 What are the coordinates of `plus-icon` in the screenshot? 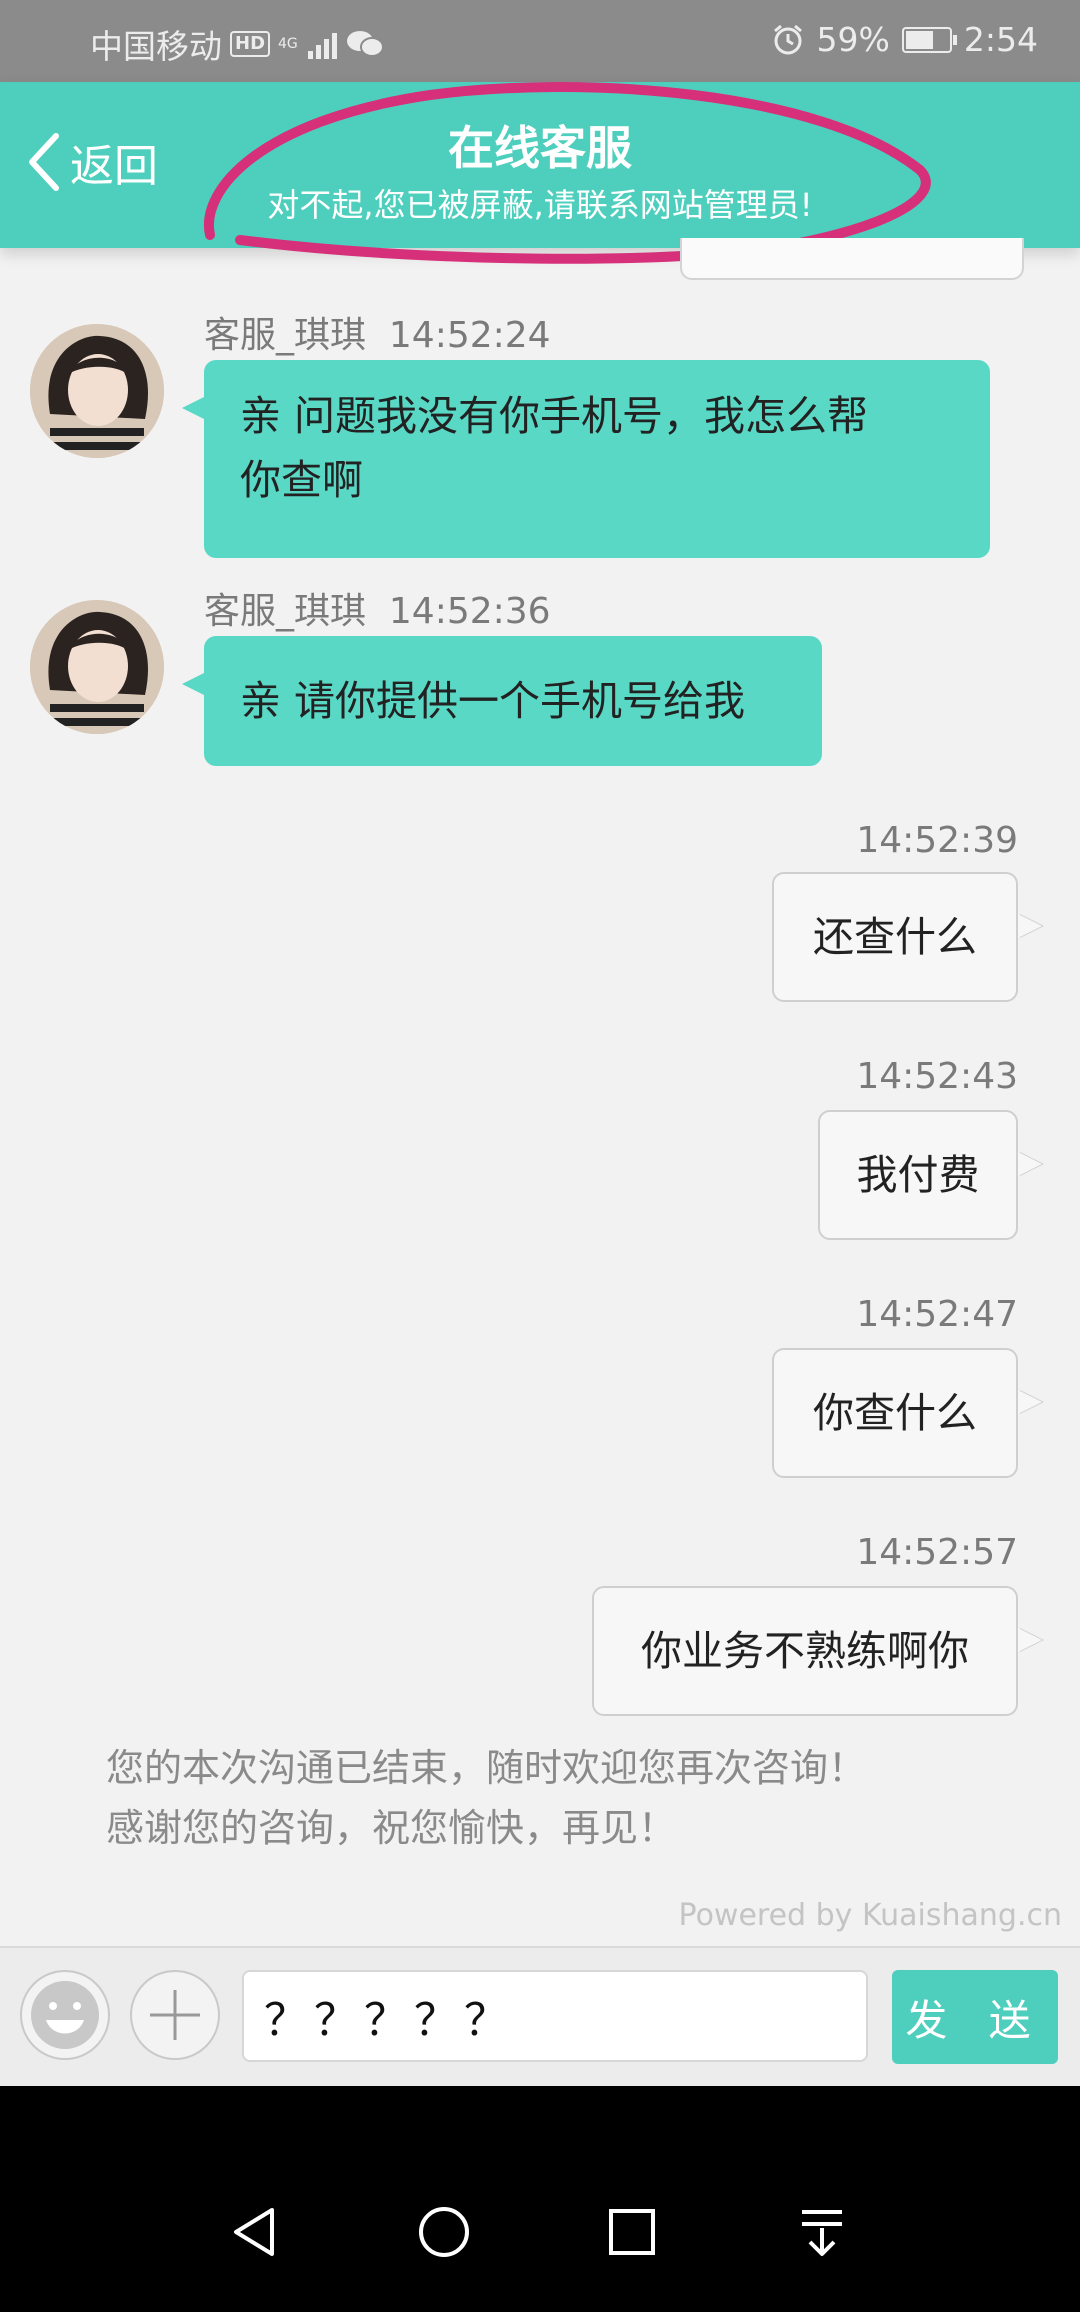 It's located at (175, 2015).